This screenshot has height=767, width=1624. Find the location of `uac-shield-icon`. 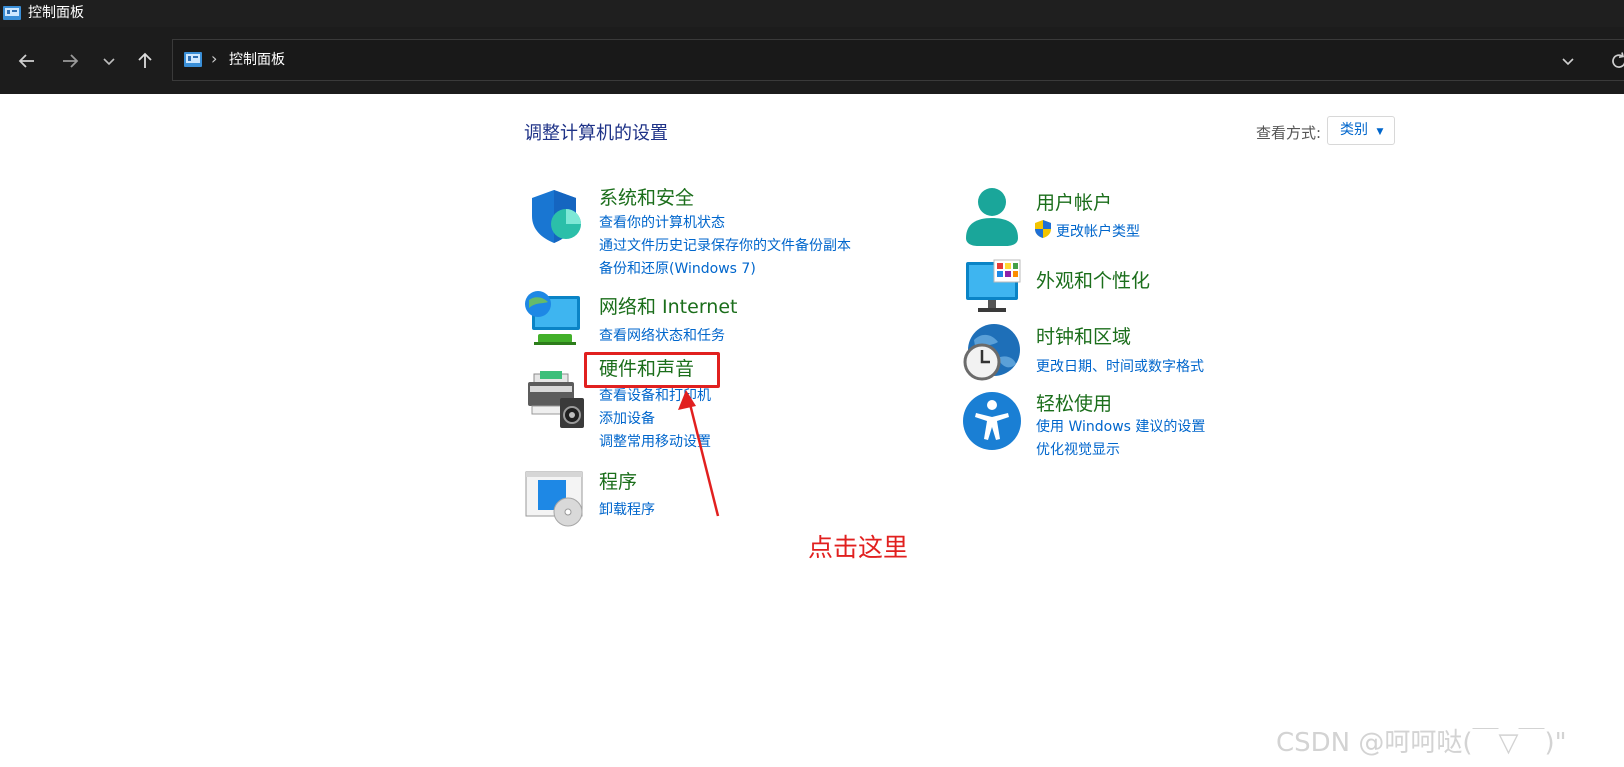

uac-shield-icon is located at coordinates (1043, 229).